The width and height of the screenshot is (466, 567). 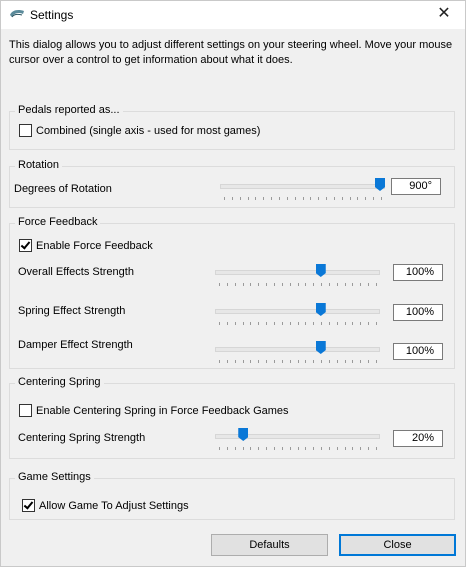 What do you see at coordinates (418, 312) in the screenshot?
I see `spring-strength-value: 100%` at bounding box center [418, 312].